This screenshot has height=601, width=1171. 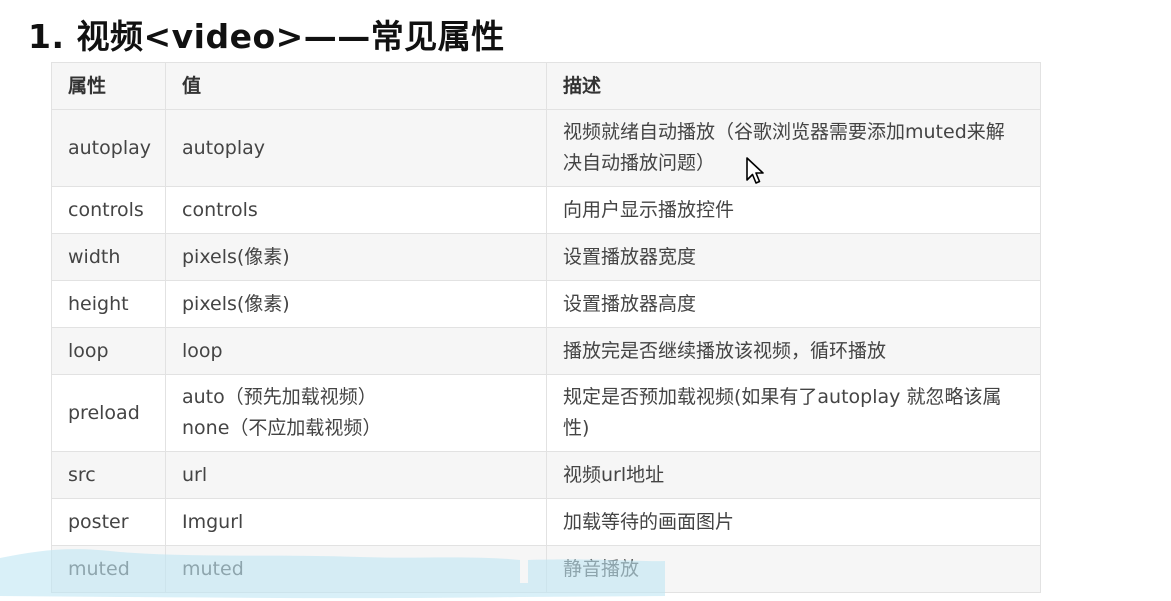 I want to click on column-header-description: 描述, so click(x=793, y=86).